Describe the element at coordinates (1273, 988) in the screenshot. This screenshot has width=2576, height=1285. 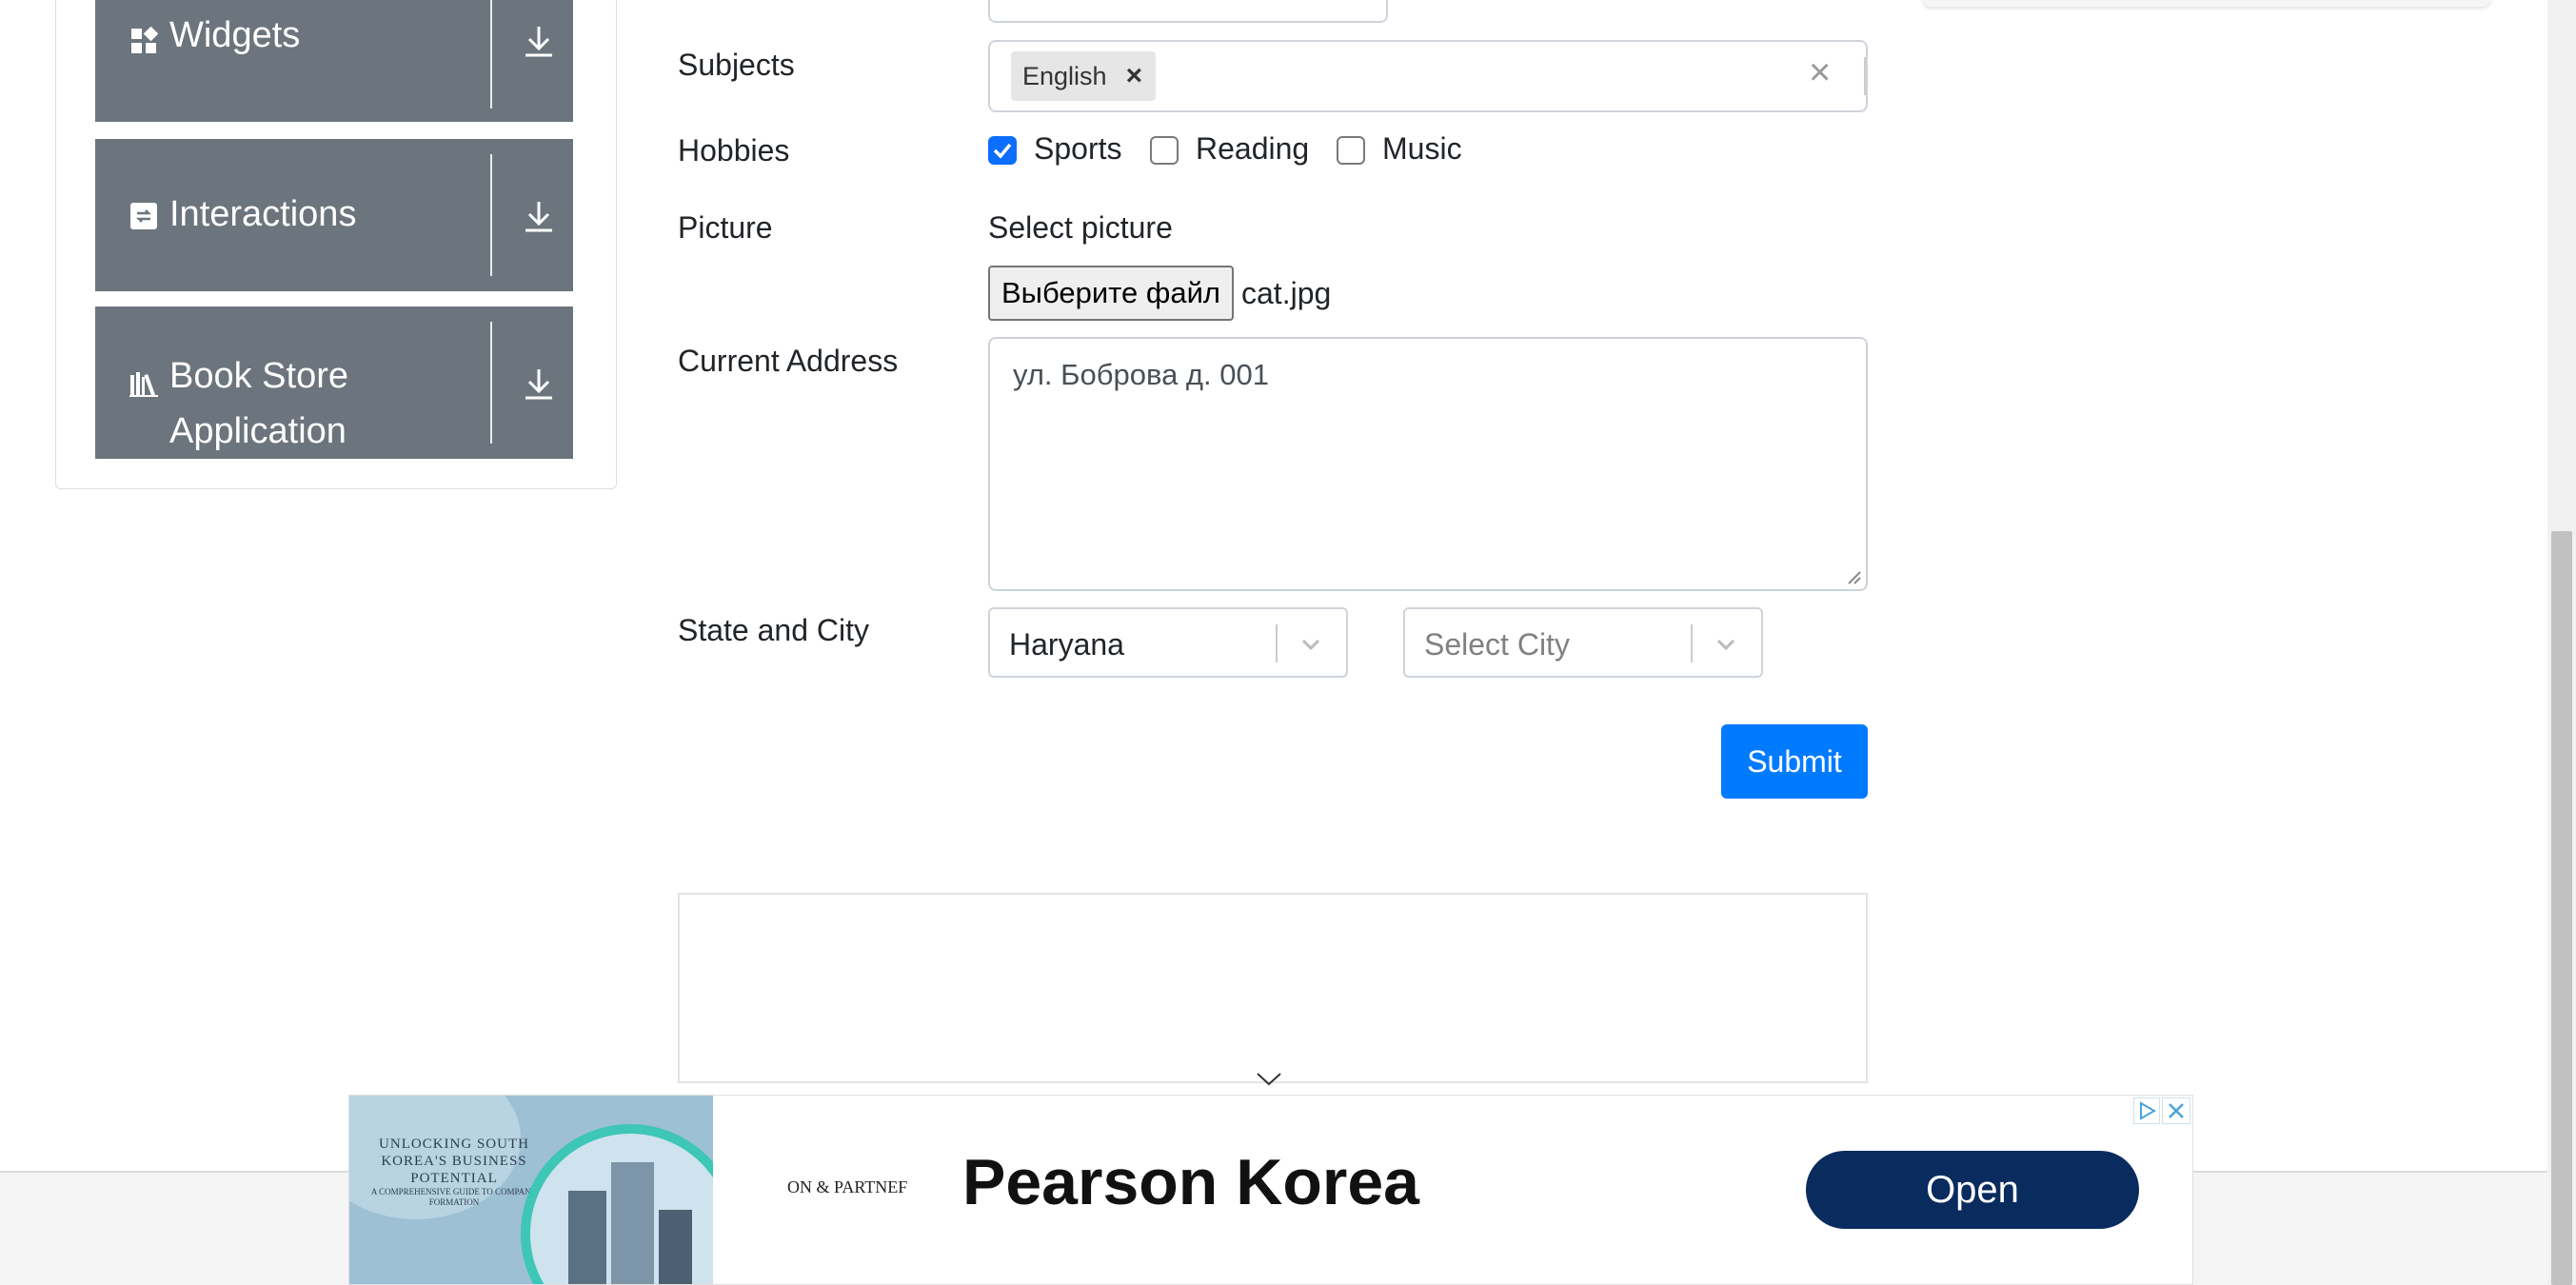
I see `results-frame` at that location.